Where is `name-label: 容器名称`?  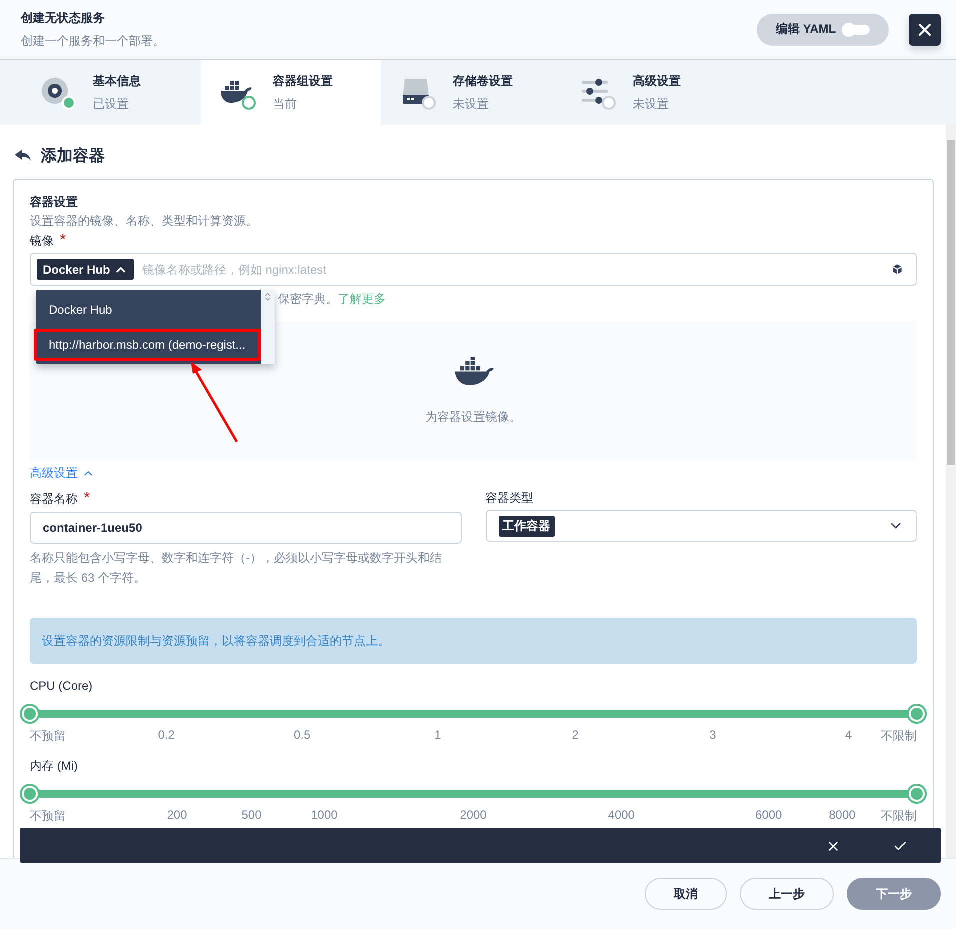
name-label: 容器名称 is located at coordinates (54, 499).